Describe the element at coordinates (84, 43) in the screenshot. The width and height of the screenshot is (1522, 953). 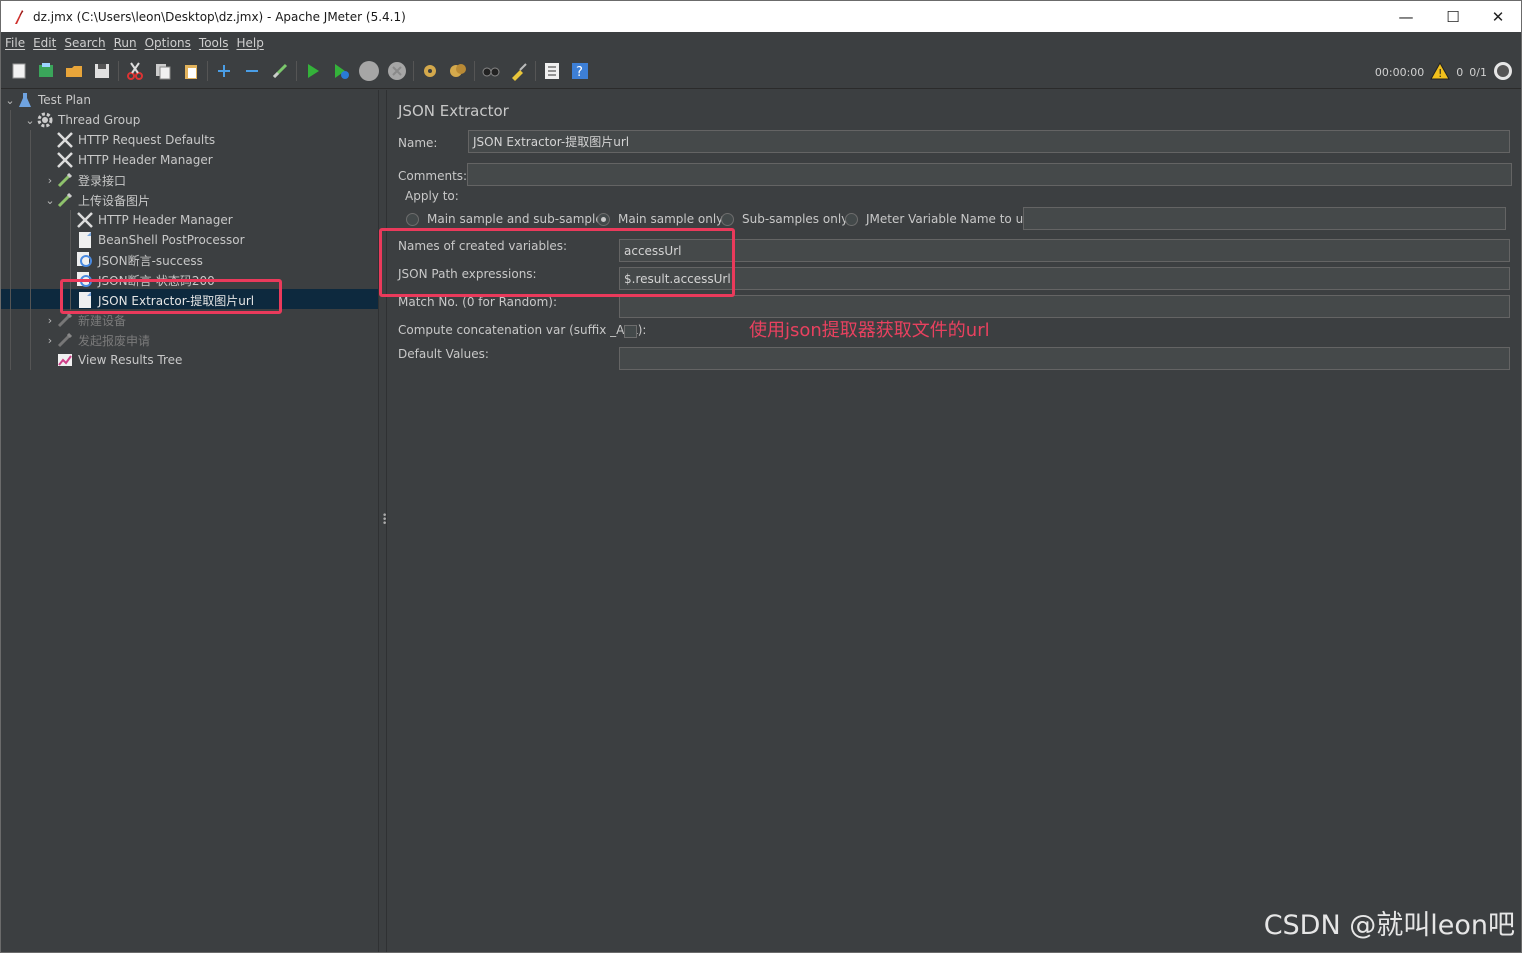
I see `menu-search: Search` at that location.